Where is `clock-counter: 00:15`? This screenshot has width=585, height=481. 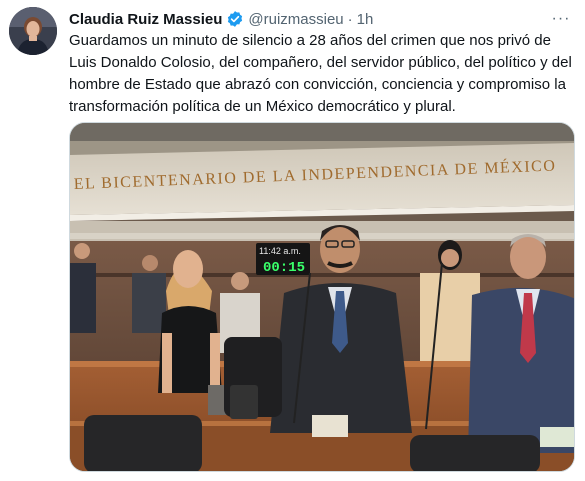
clock-counter: 00:15 is located at coordinates (284, 268).